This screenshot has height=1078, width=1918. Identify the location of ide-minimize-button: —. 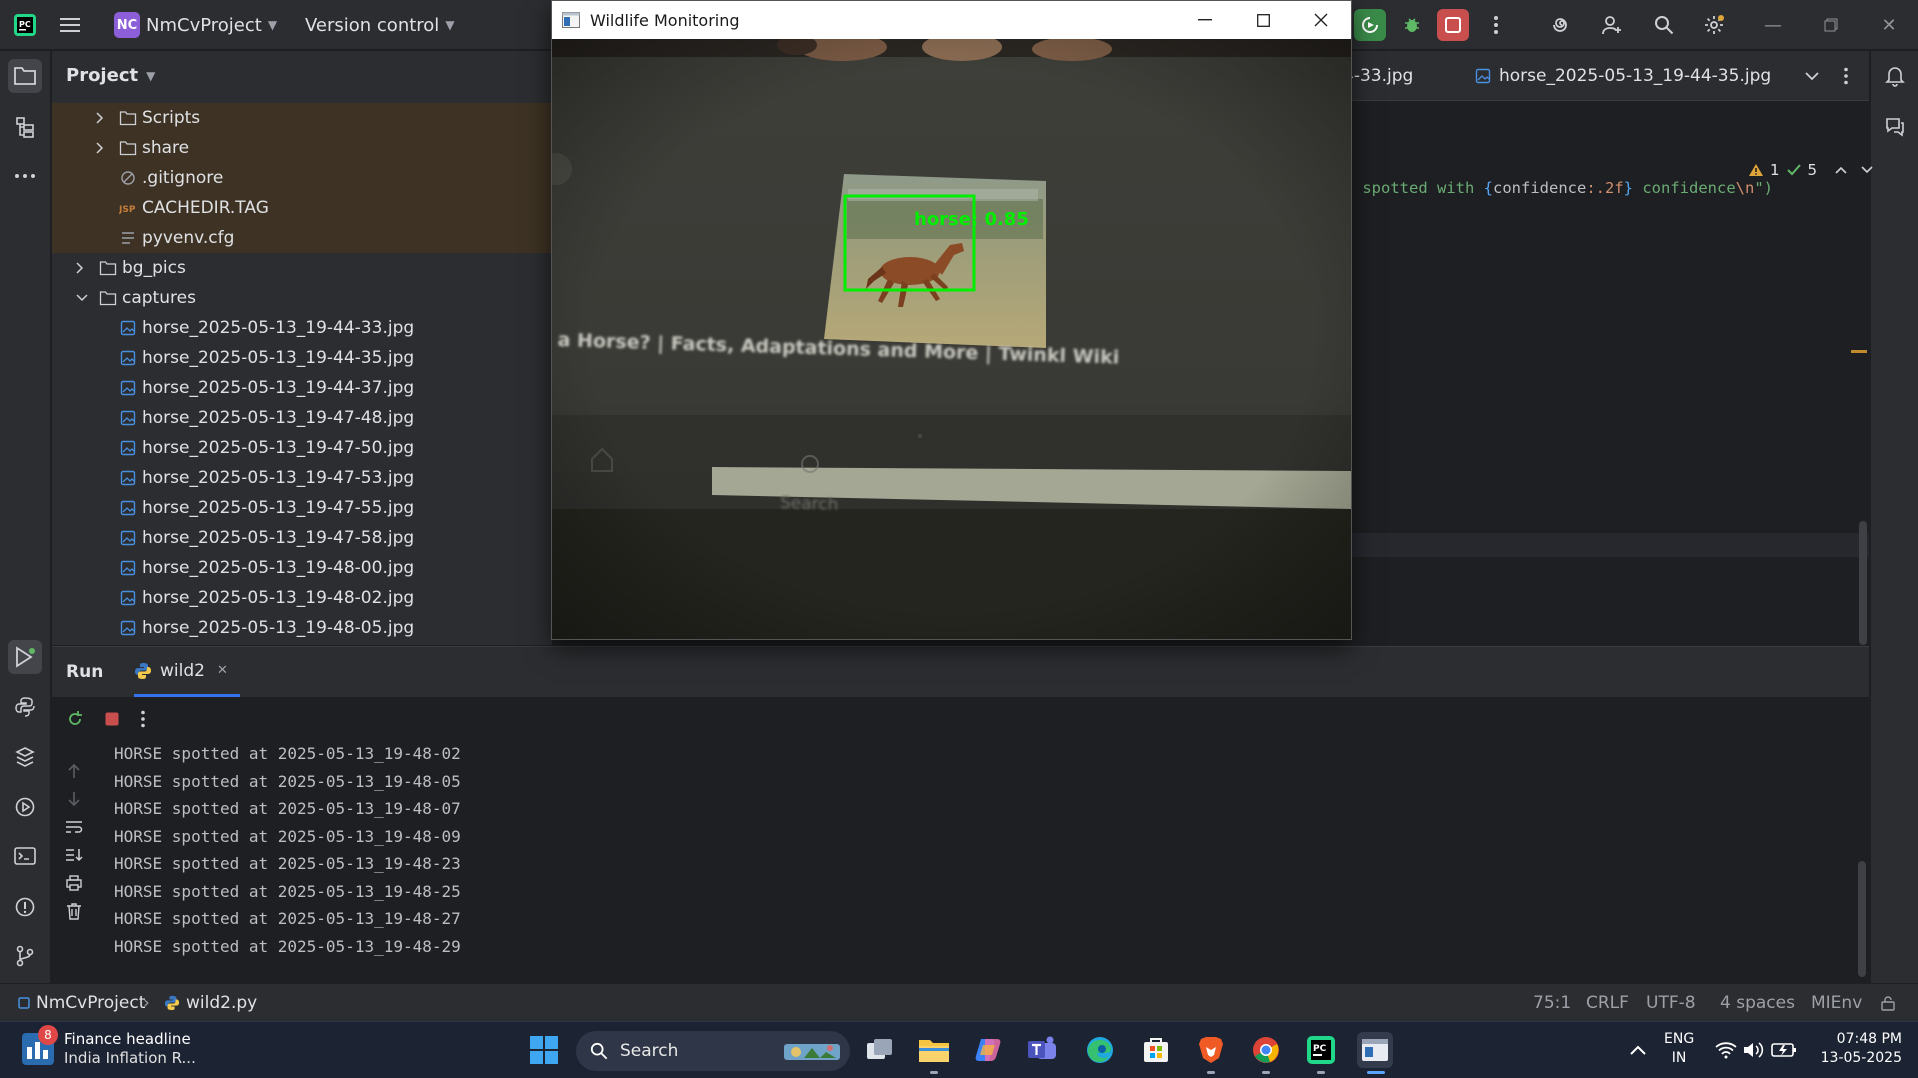
(1773, 25).